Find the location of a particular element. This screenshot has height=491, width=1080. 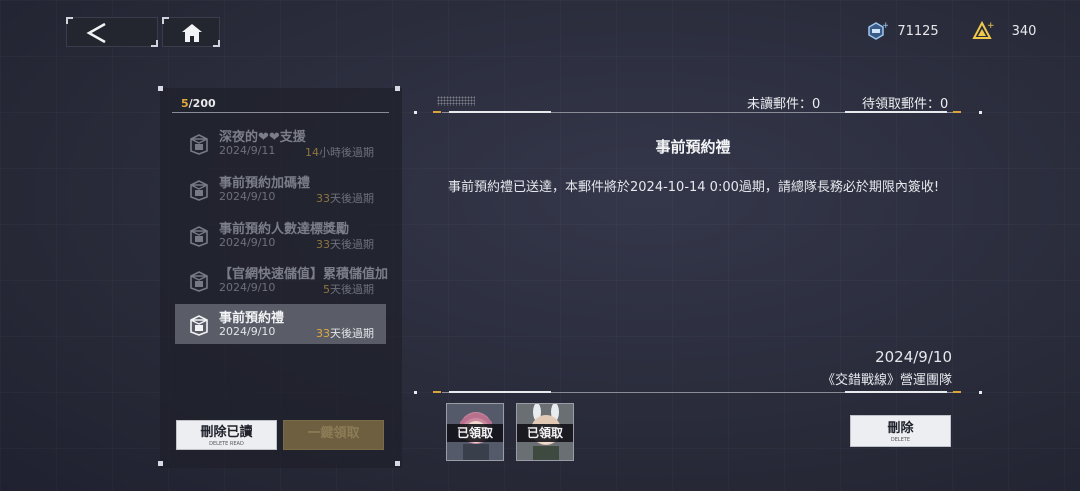

mail-list-item: 事前預約禮 2024/9/10 33天後過期 is located at coordinates (280, 324).